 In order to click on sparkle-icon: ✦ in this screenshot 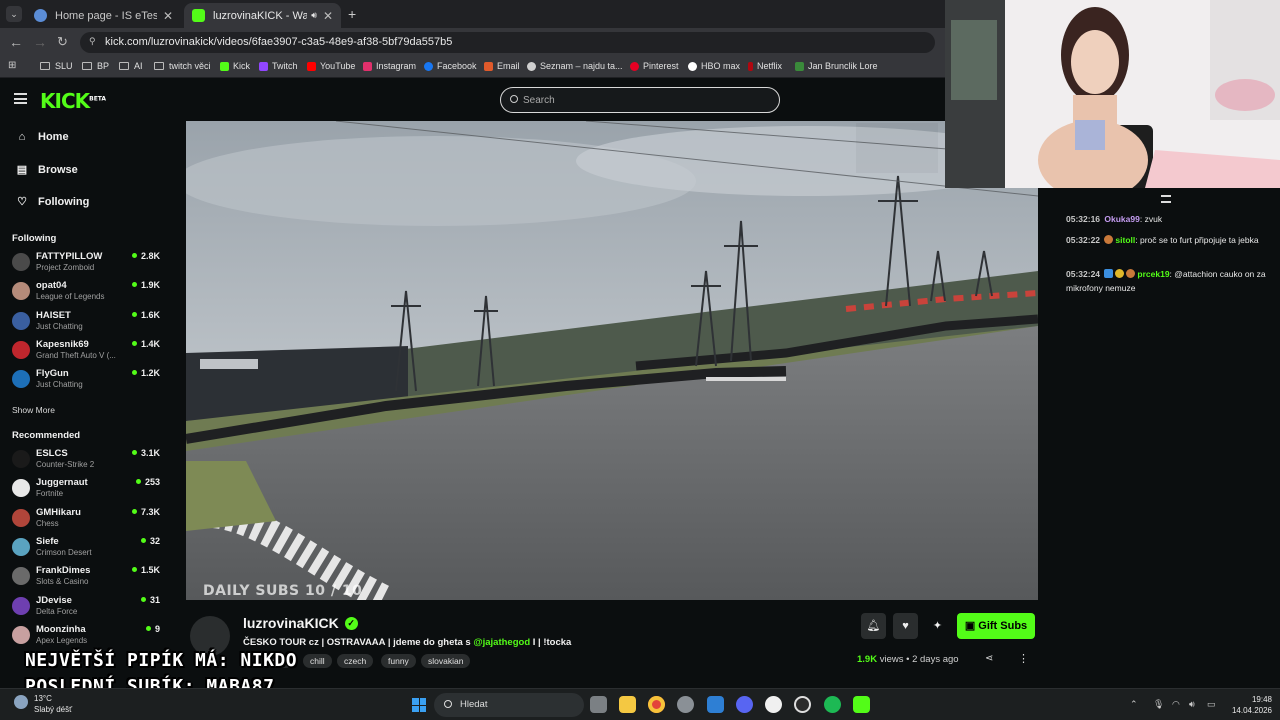, I will do `click(937, 626)`.